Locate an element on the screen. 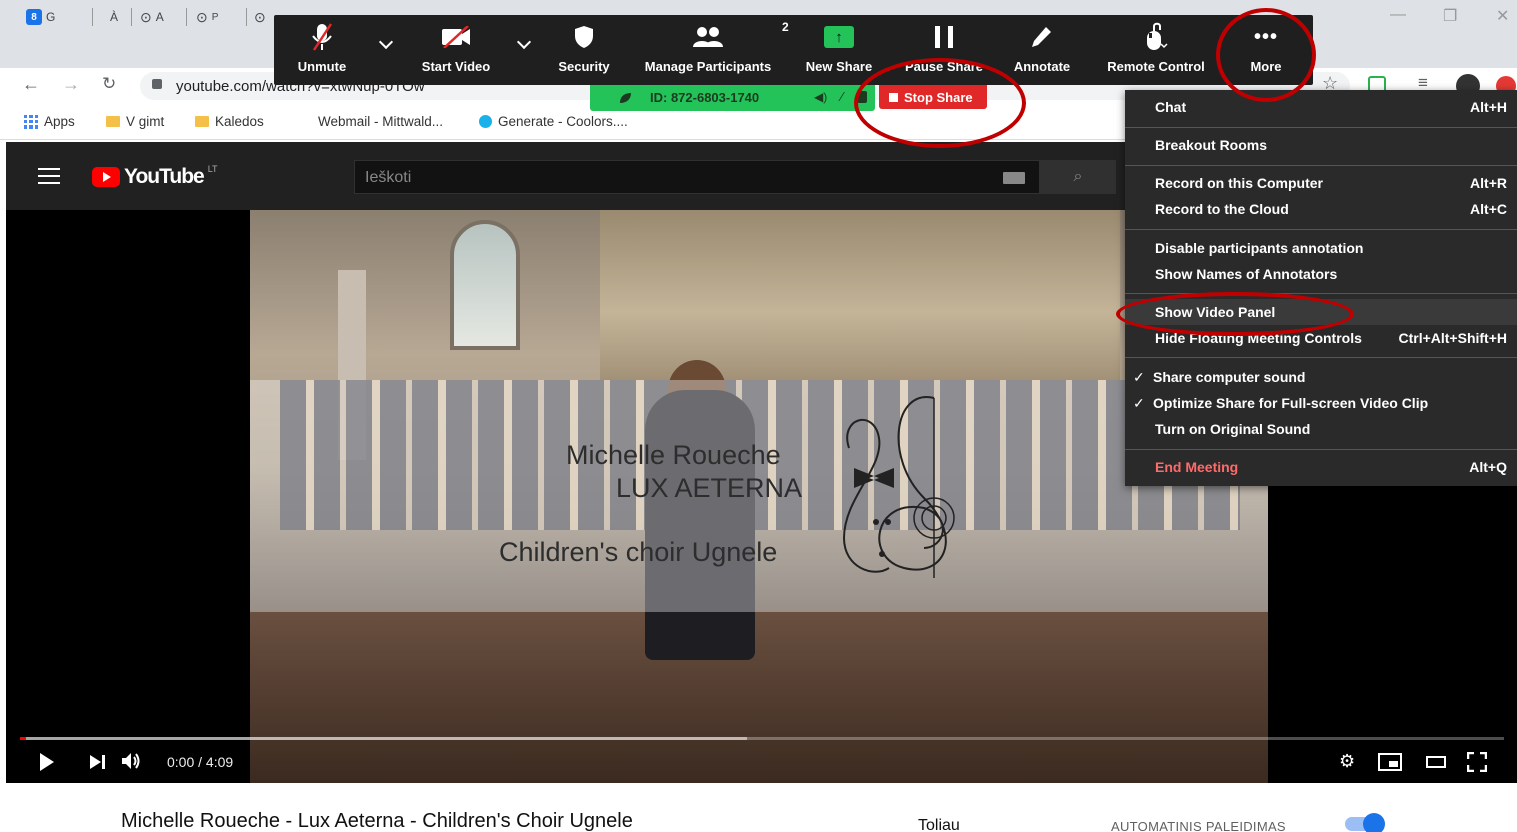  audio-options-chevron-down-icon is located at coordinates (386, 42).